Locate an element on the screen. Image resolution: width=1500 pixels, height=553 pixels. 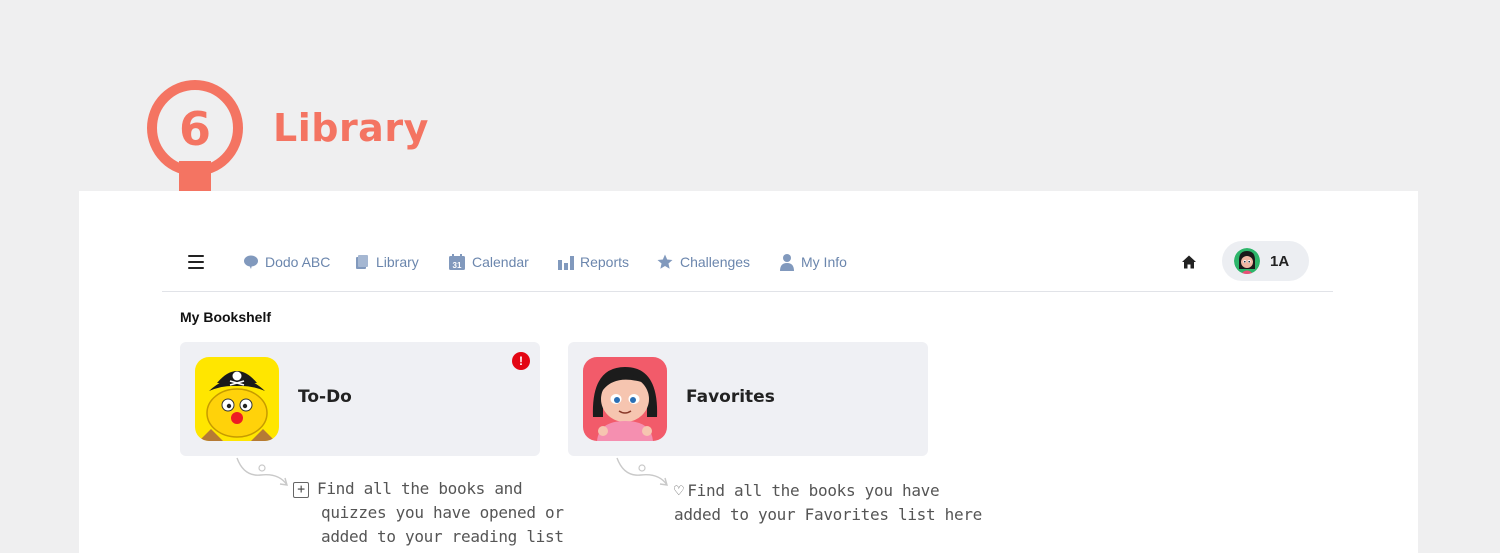
user-profile-button: 1A is located at coordinates (1265, 261).